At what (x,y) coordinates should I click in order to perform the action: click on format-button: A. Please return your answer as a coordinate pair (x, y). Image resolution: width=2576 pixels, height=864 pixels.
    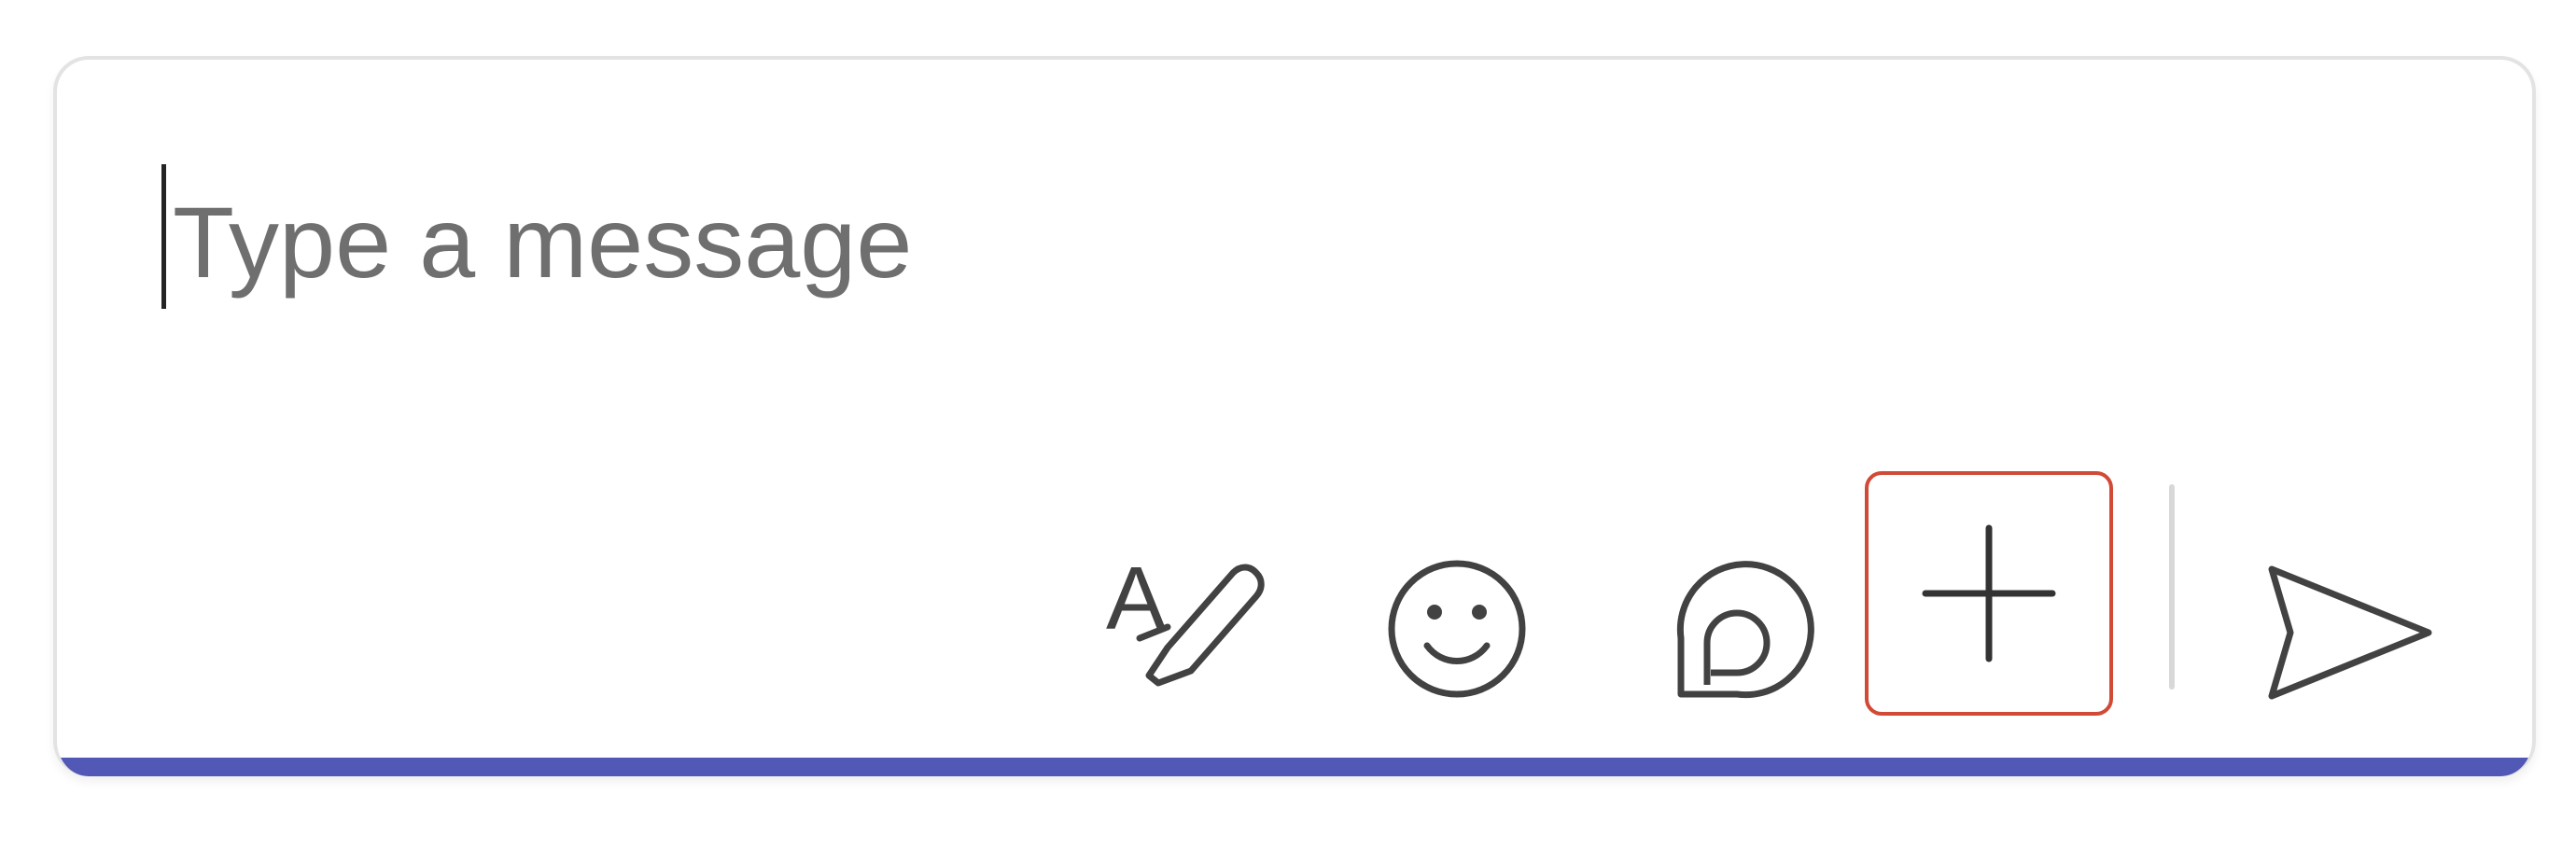
    Looking at the image, I should click on (1186, 629).